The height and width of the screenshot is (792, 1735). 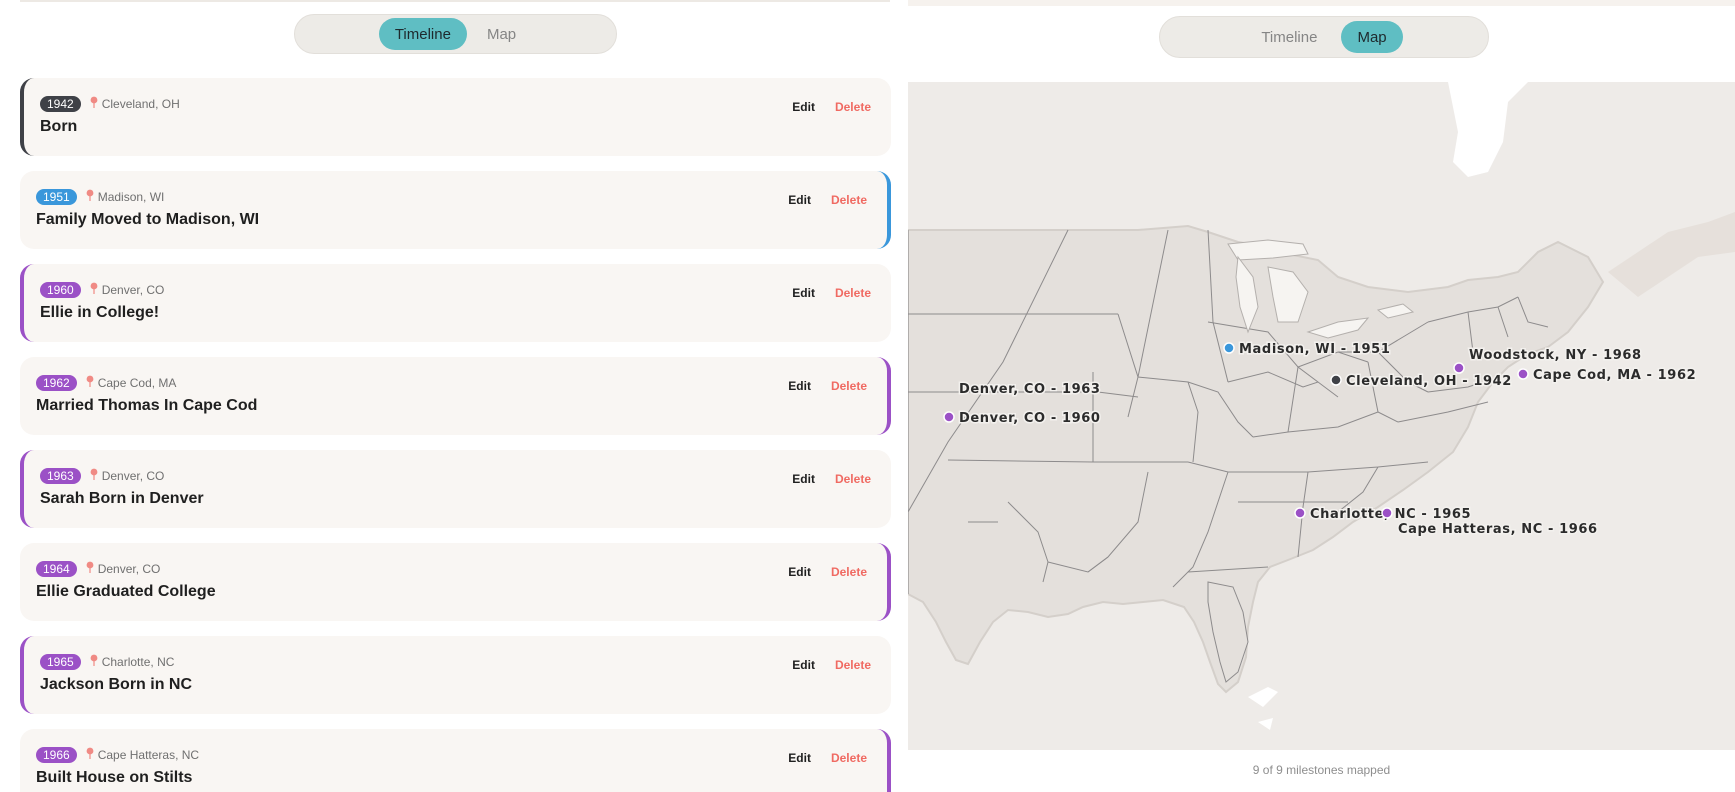 I want to click on year-badge: 1960, so click(x=60, y=290).